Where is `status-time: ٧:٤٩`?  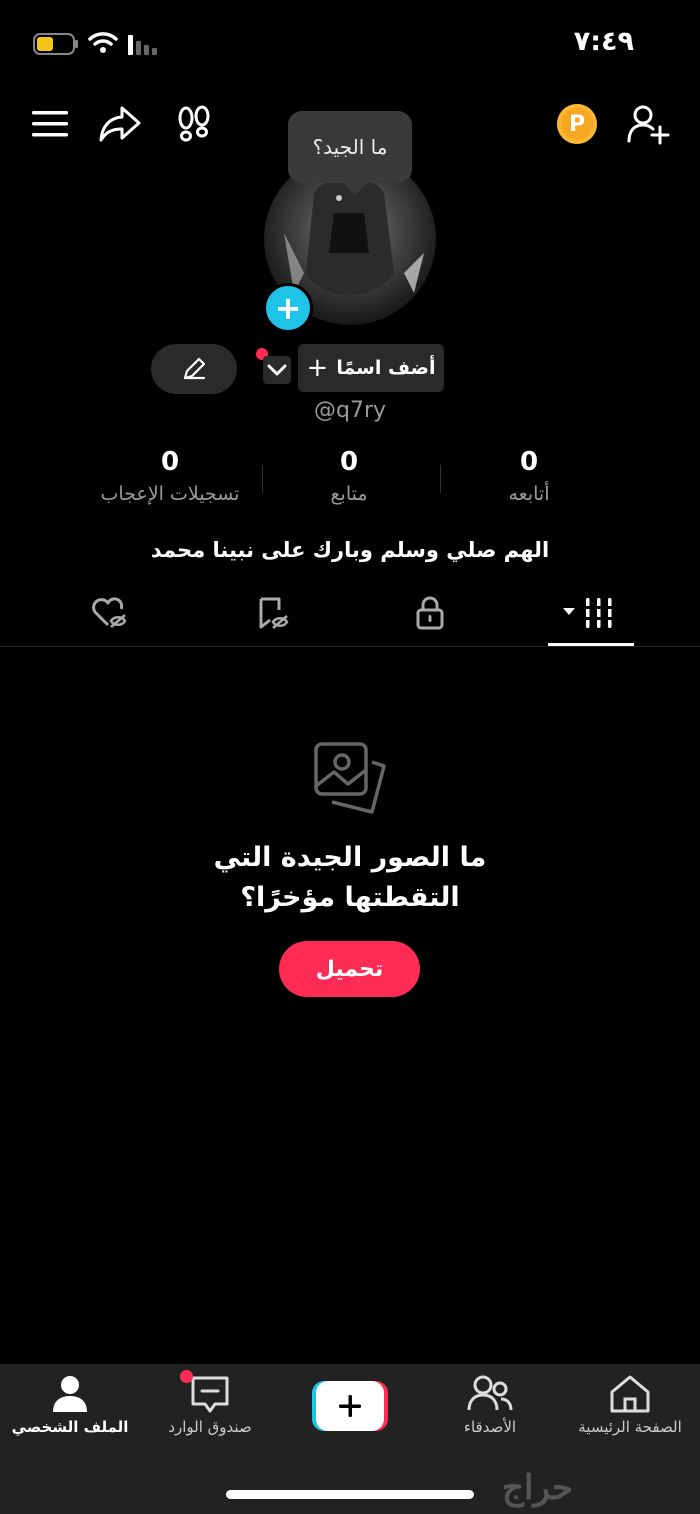 status-time: ٧:٤٩ is located at coordinates (603, 41).